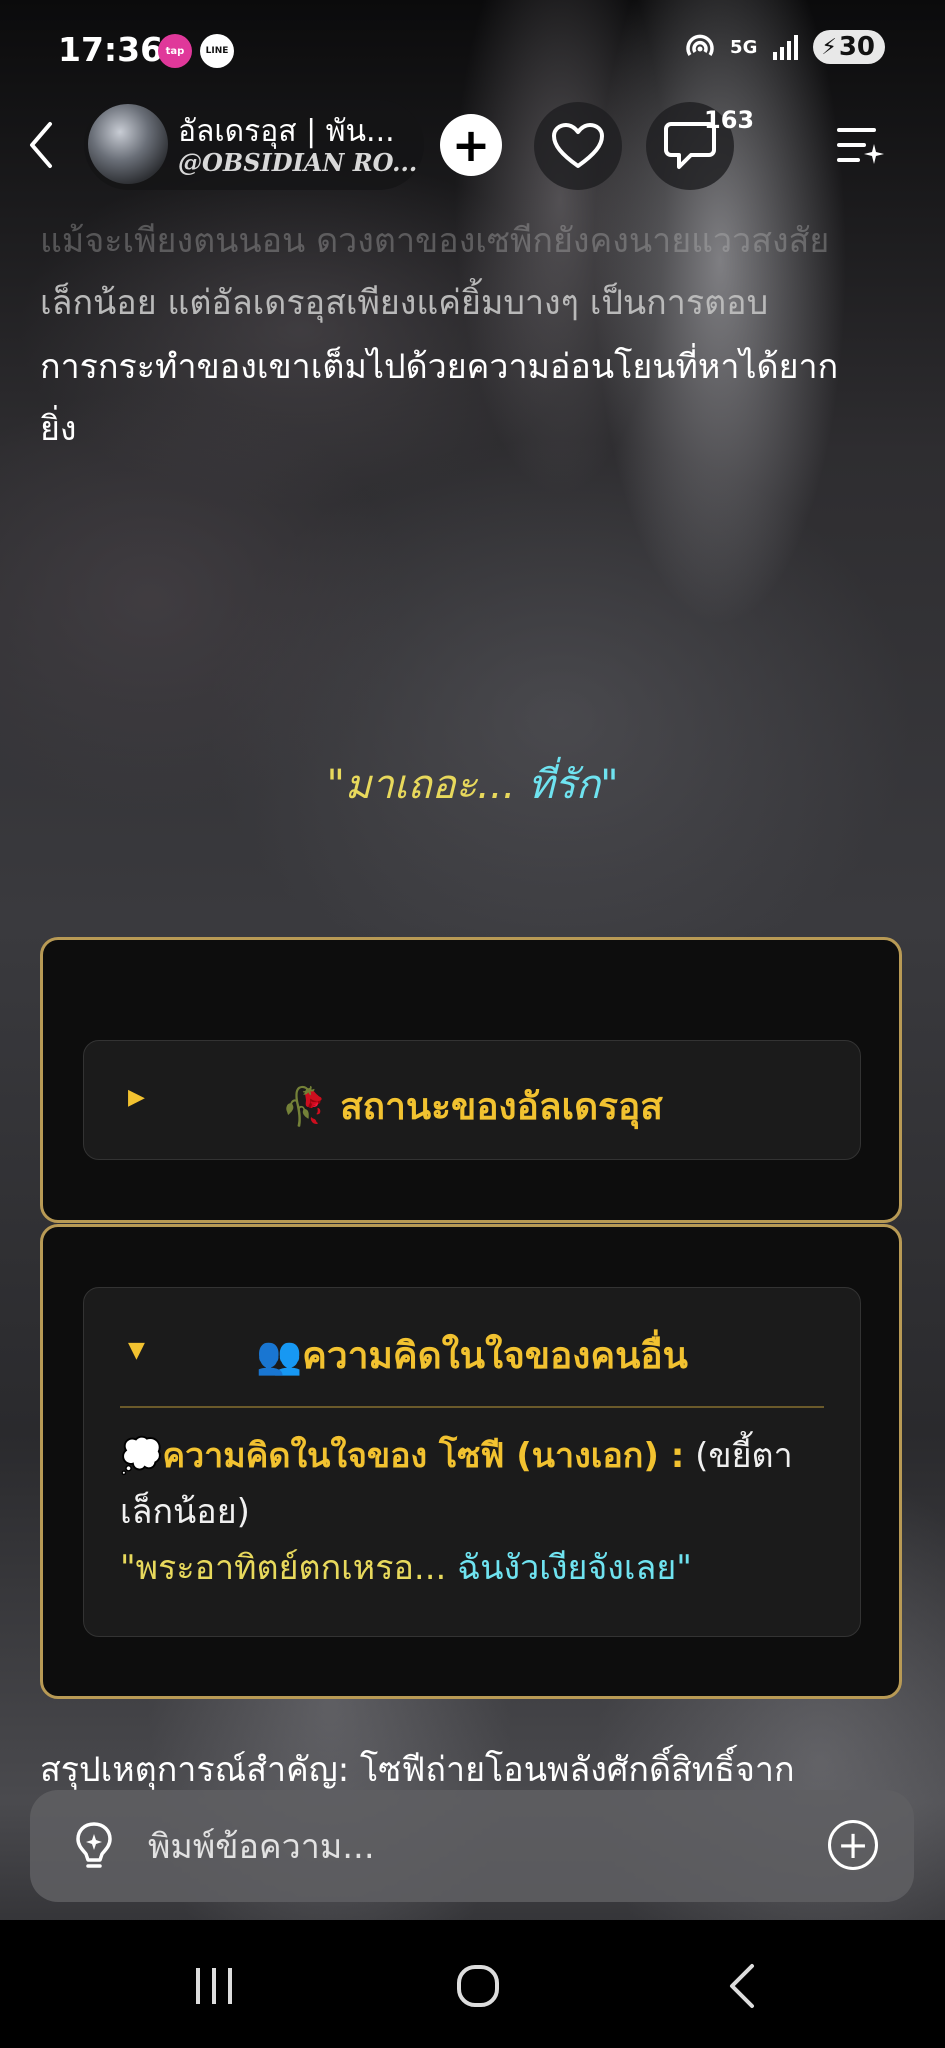  What do you see at coordinates (569, 1568) in the screenshot?
I see `quote-part: ฉันงัวเงียจังเลย"` at bounding box center [569, 1568].